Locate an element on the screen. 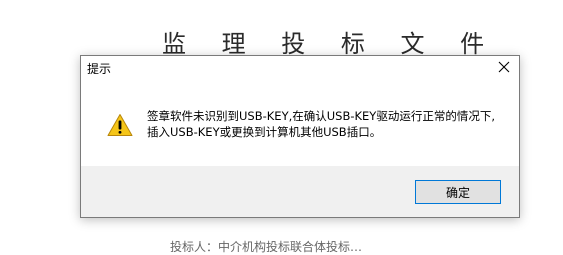  warning-icon is located at coordinates (120, 125).